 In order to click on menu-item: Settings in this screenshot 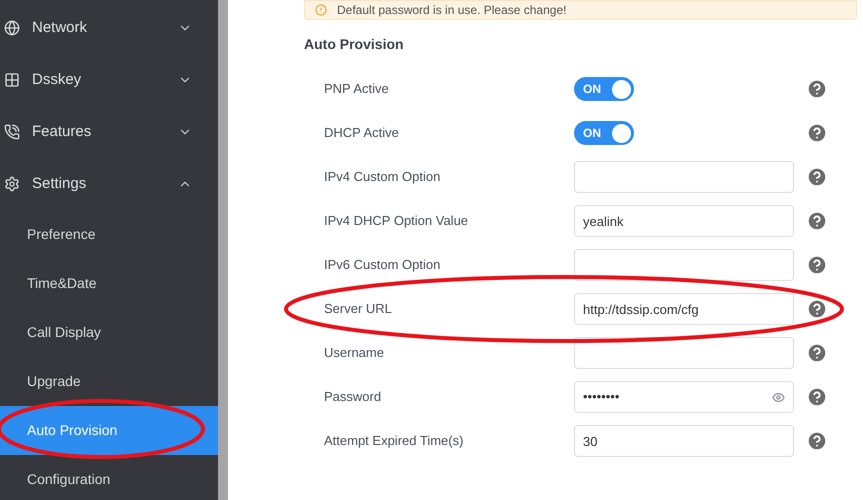, I will do `click(109, 184)`.